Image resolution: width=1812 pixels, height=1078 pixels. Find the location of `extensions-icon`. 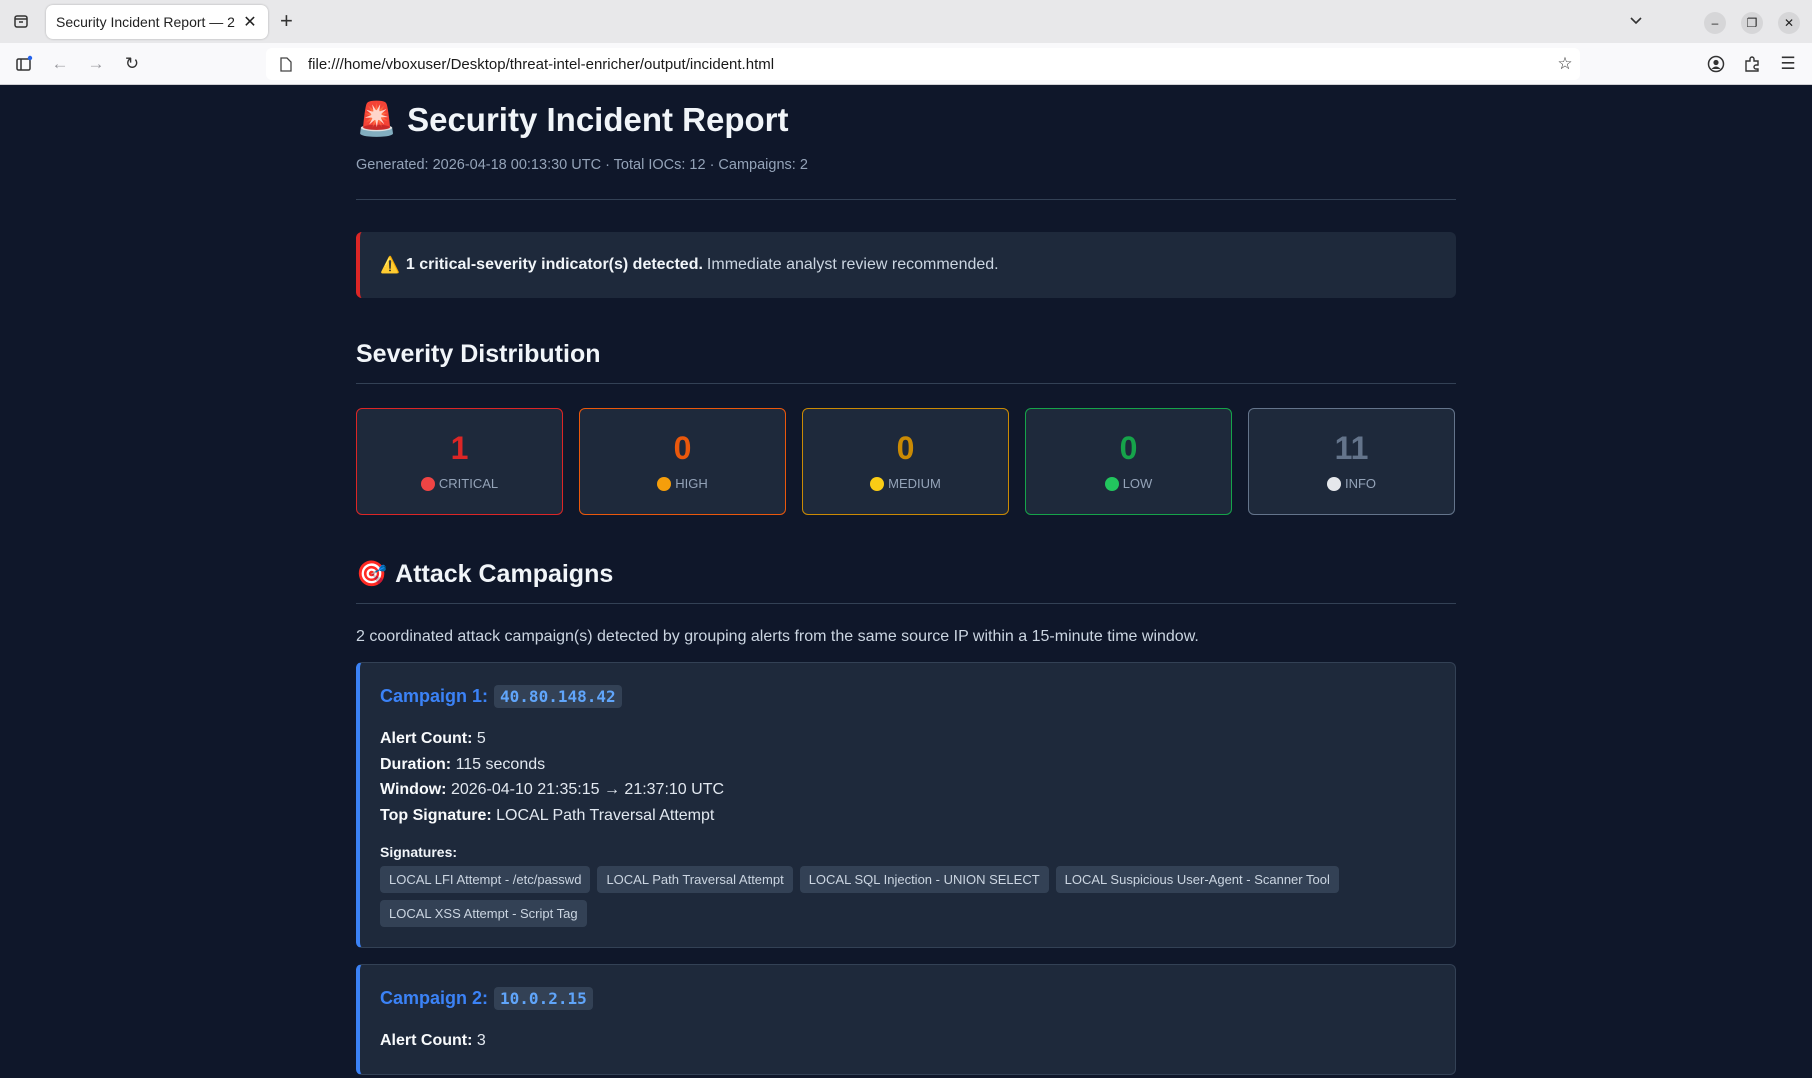

extensions-icon is located at coordinates (1752, 64).